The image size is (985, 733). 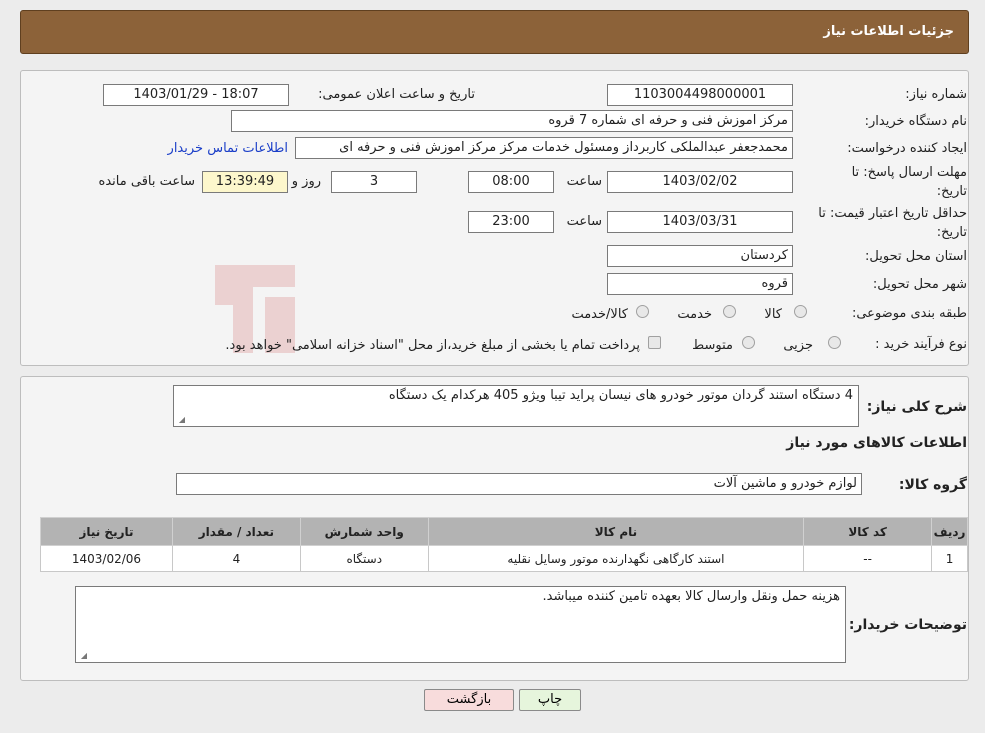 What do you see at coordinates (511, 222) in the screenshot?
I see `validity-time-field: 23:00` at bounding box center [511, 222].